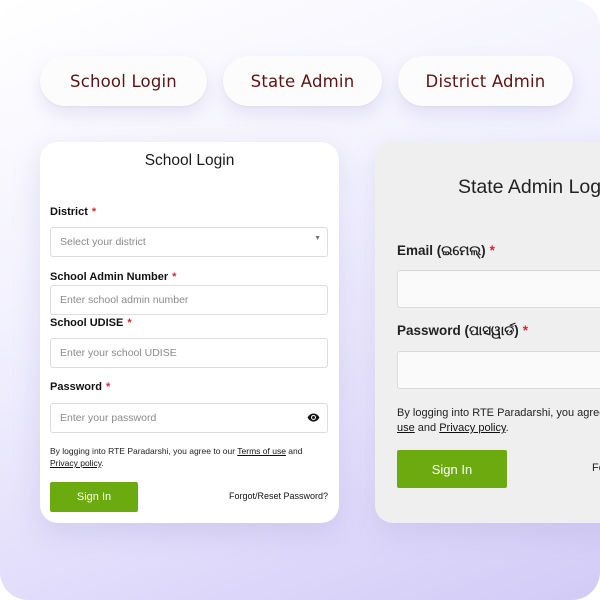  Describe the element at coordinates (189, 353) in the screenshot. I see `udise-input: Enter your school UDISE` at that location.